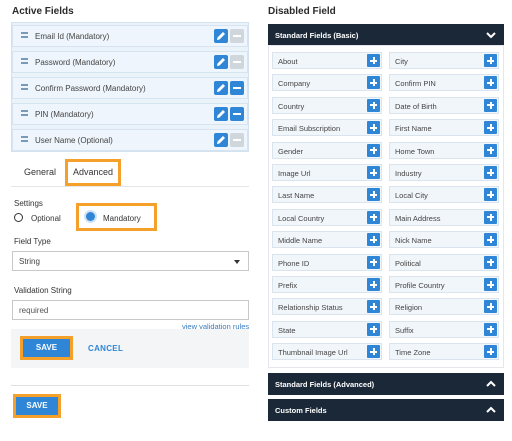  Describe the element at coordinates (418, 218) in the screenshot. I see `disabled-field-label: Main Address` at that location.